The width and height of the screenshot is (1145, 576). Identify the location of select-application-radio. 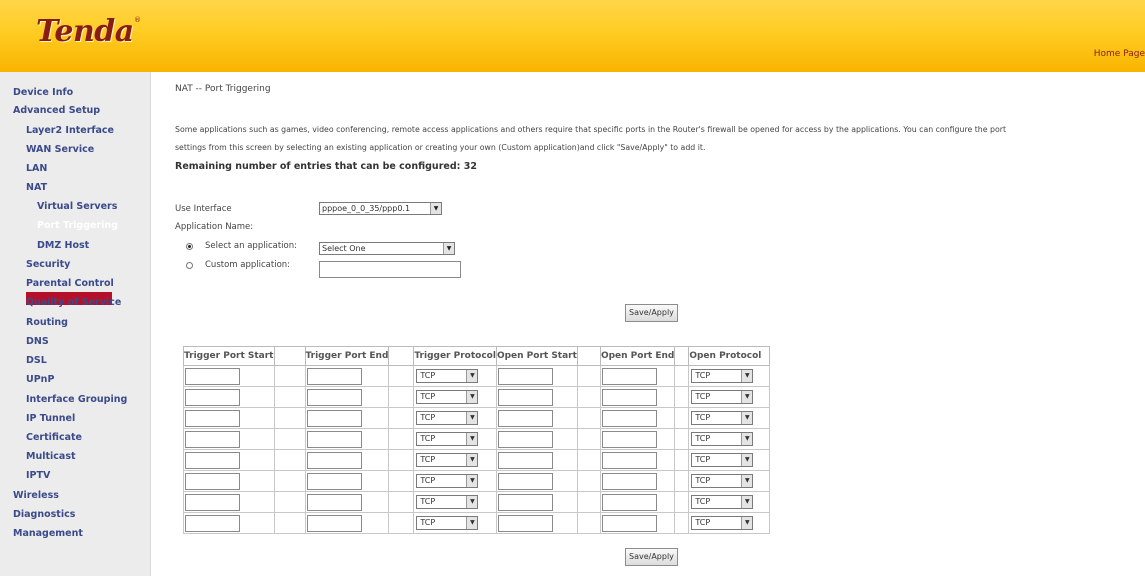
(189, 246).